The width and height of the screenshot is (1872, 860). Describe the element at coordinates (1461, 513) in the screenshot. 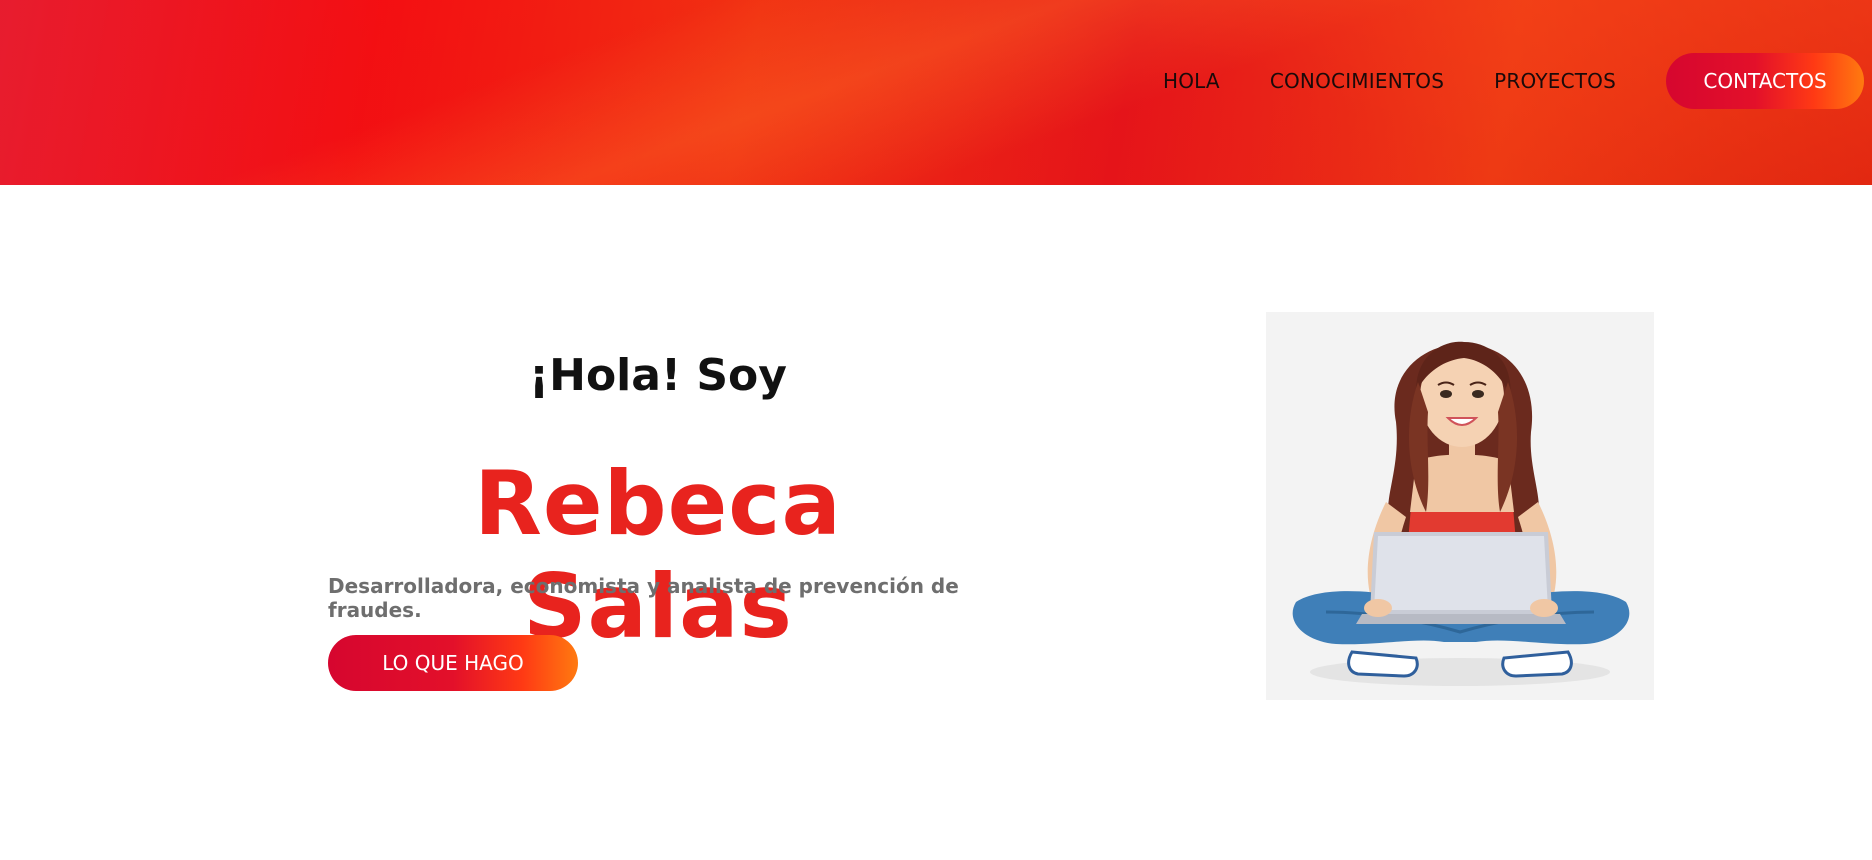

I see `woman-with-laptop-image` at that location.